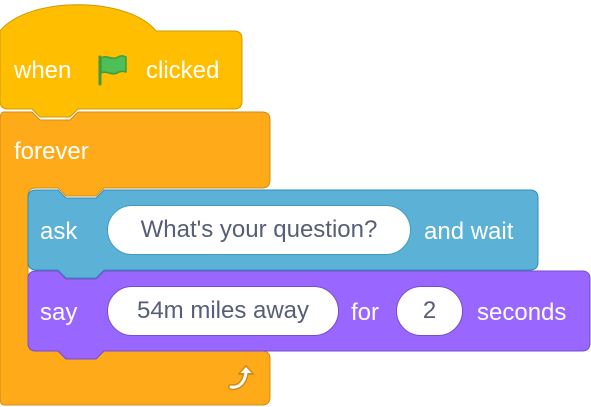 The height and width of the screenshot is (407, 591). What do you see at coordinates (51, 151) in the screenshot?
I see `forever-label: forever` at bounding box center [51, 151].